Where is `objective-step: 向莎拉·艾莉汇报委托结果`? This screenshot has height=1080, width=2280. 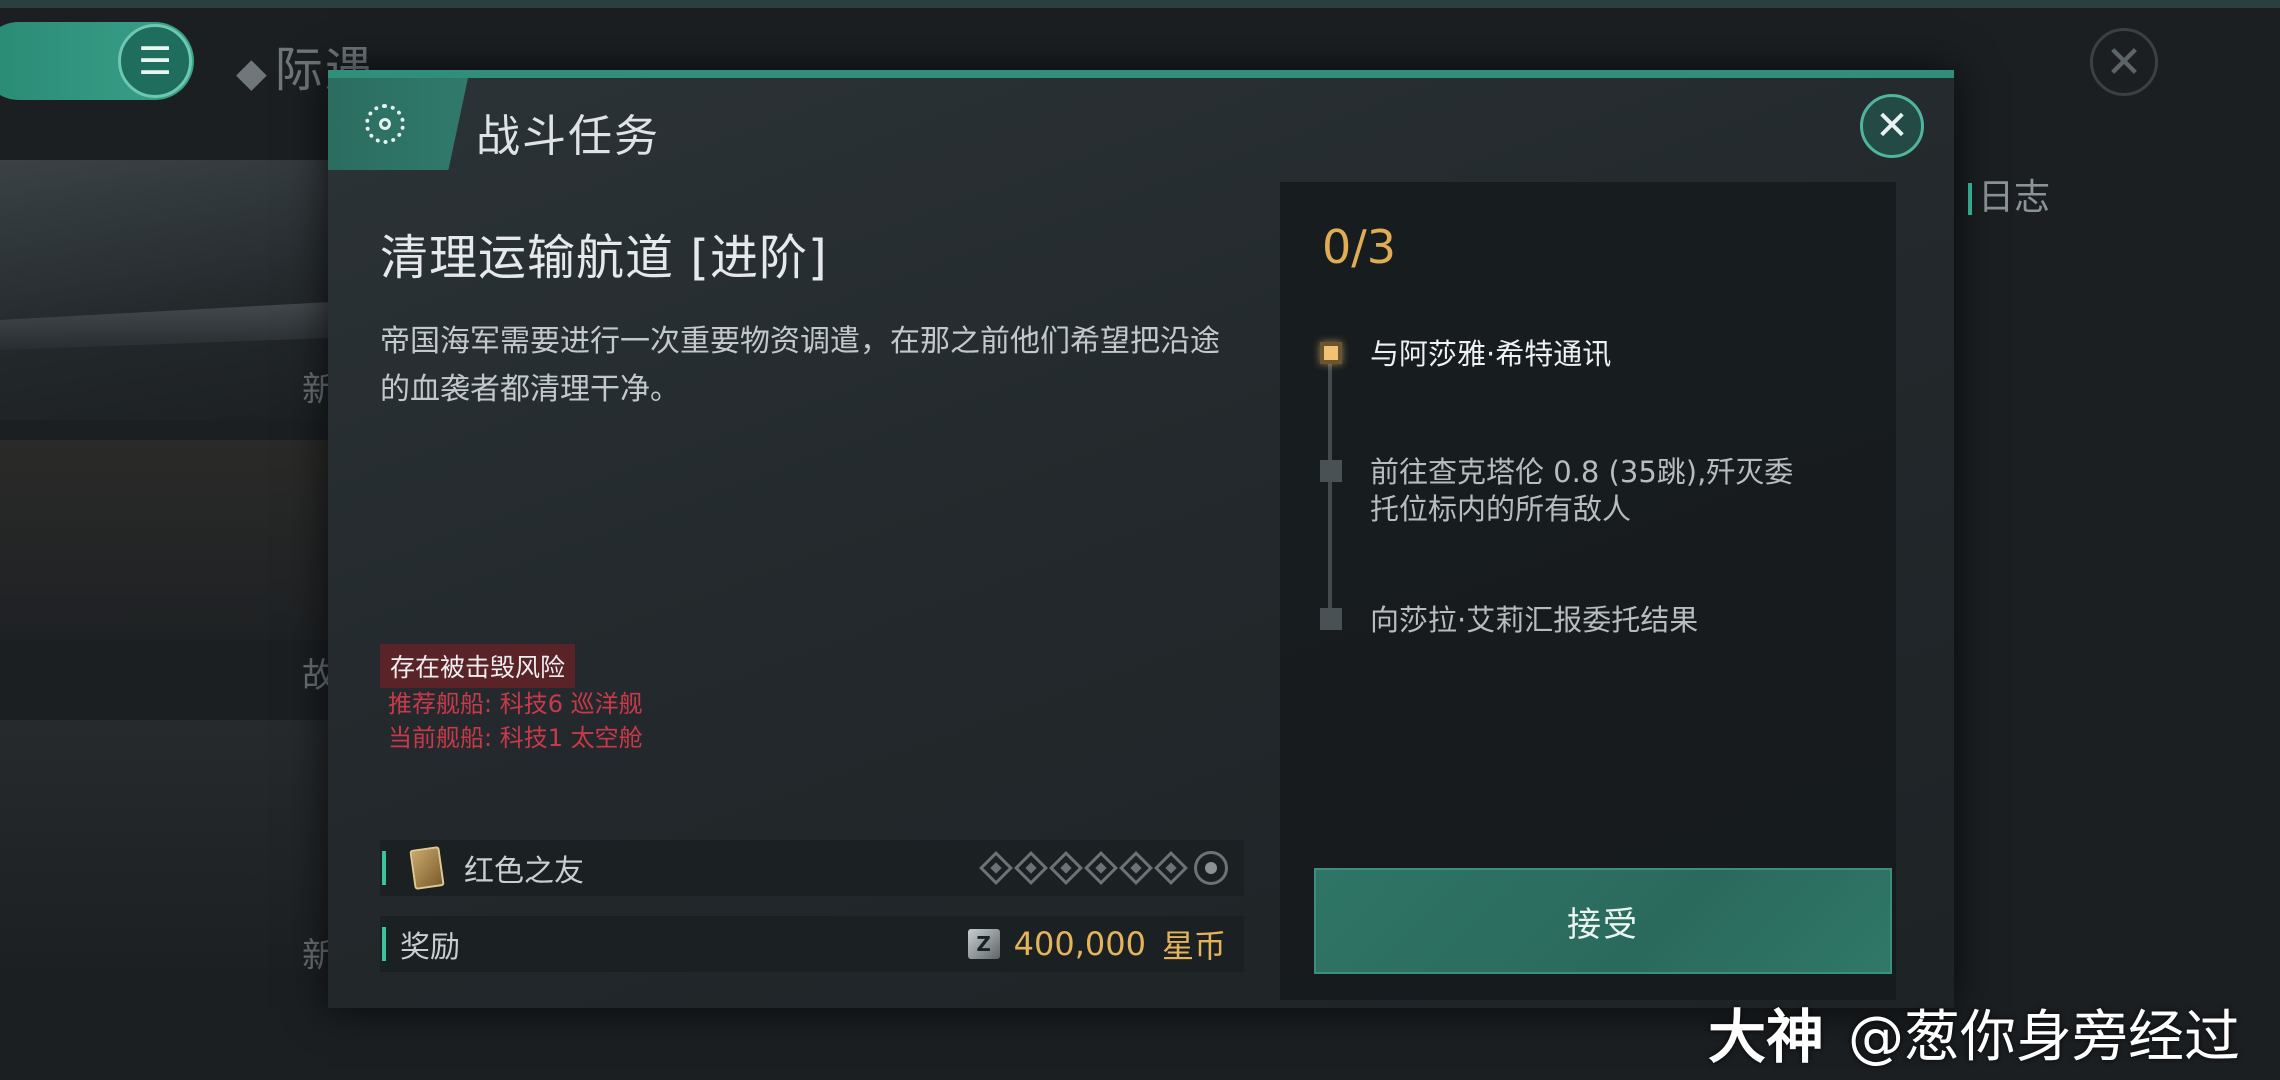 objective-step: 向莎拉·艾莉汇报委托结果 is located at coordinates (1575, 620).